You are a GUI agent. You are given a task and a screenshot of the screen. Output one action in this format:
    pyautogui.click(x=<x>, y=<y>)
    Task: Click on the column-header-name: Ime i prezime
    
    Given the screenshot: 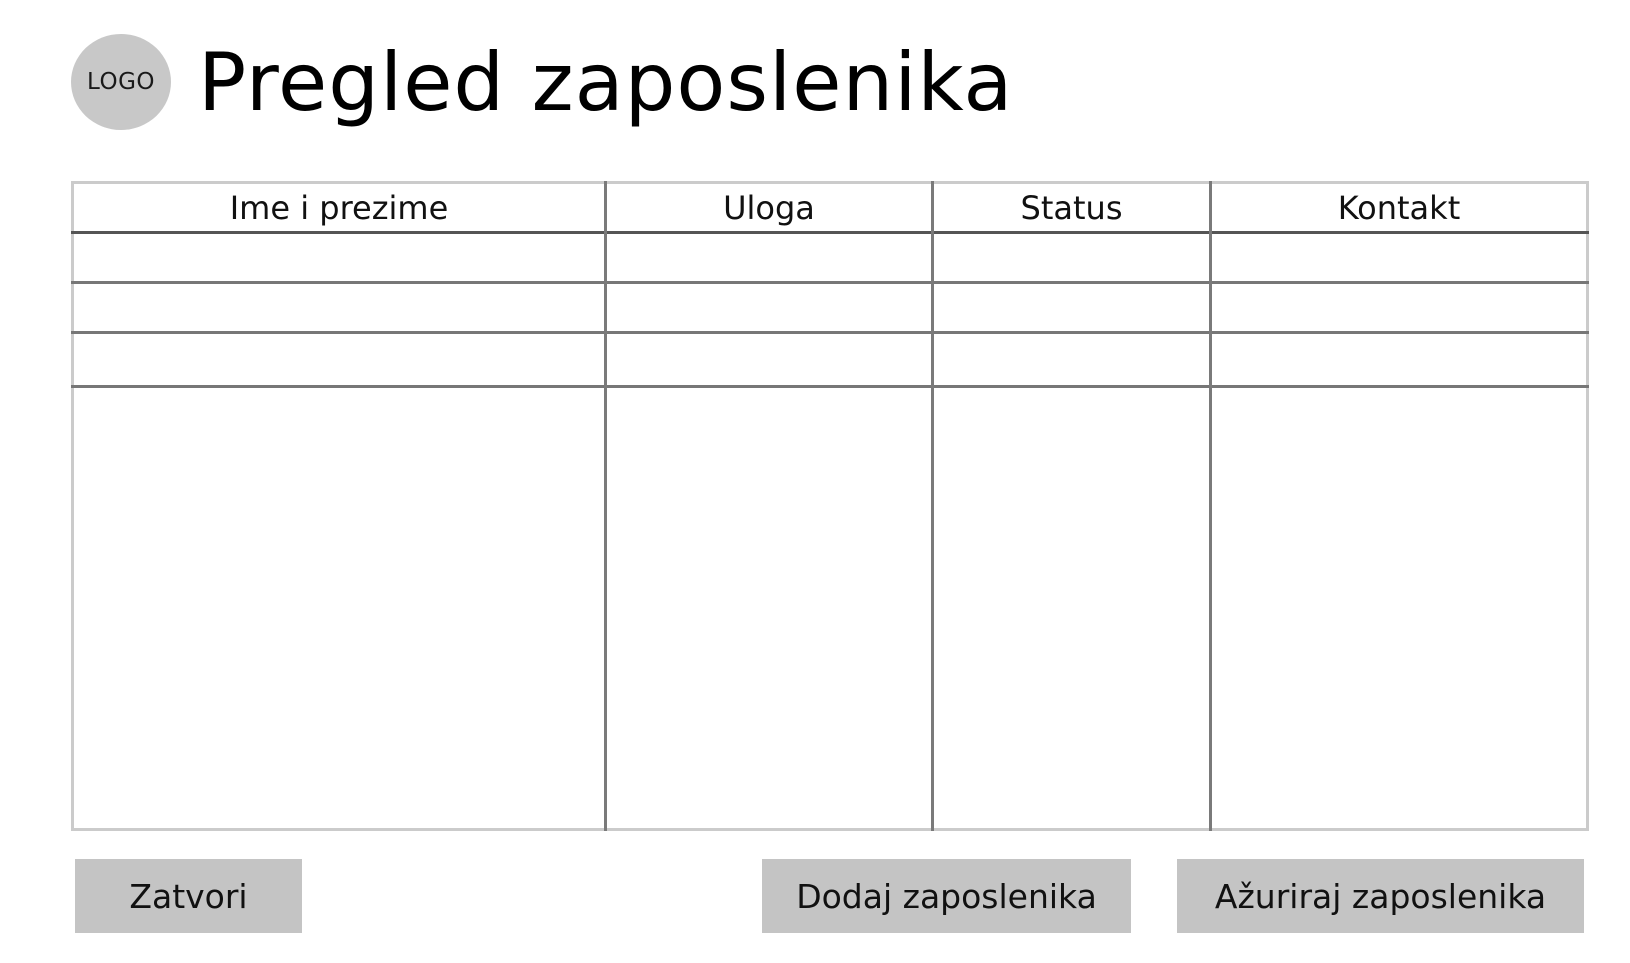 What is the action you would take?
    pyautogui.click(x=339, y=207)
    